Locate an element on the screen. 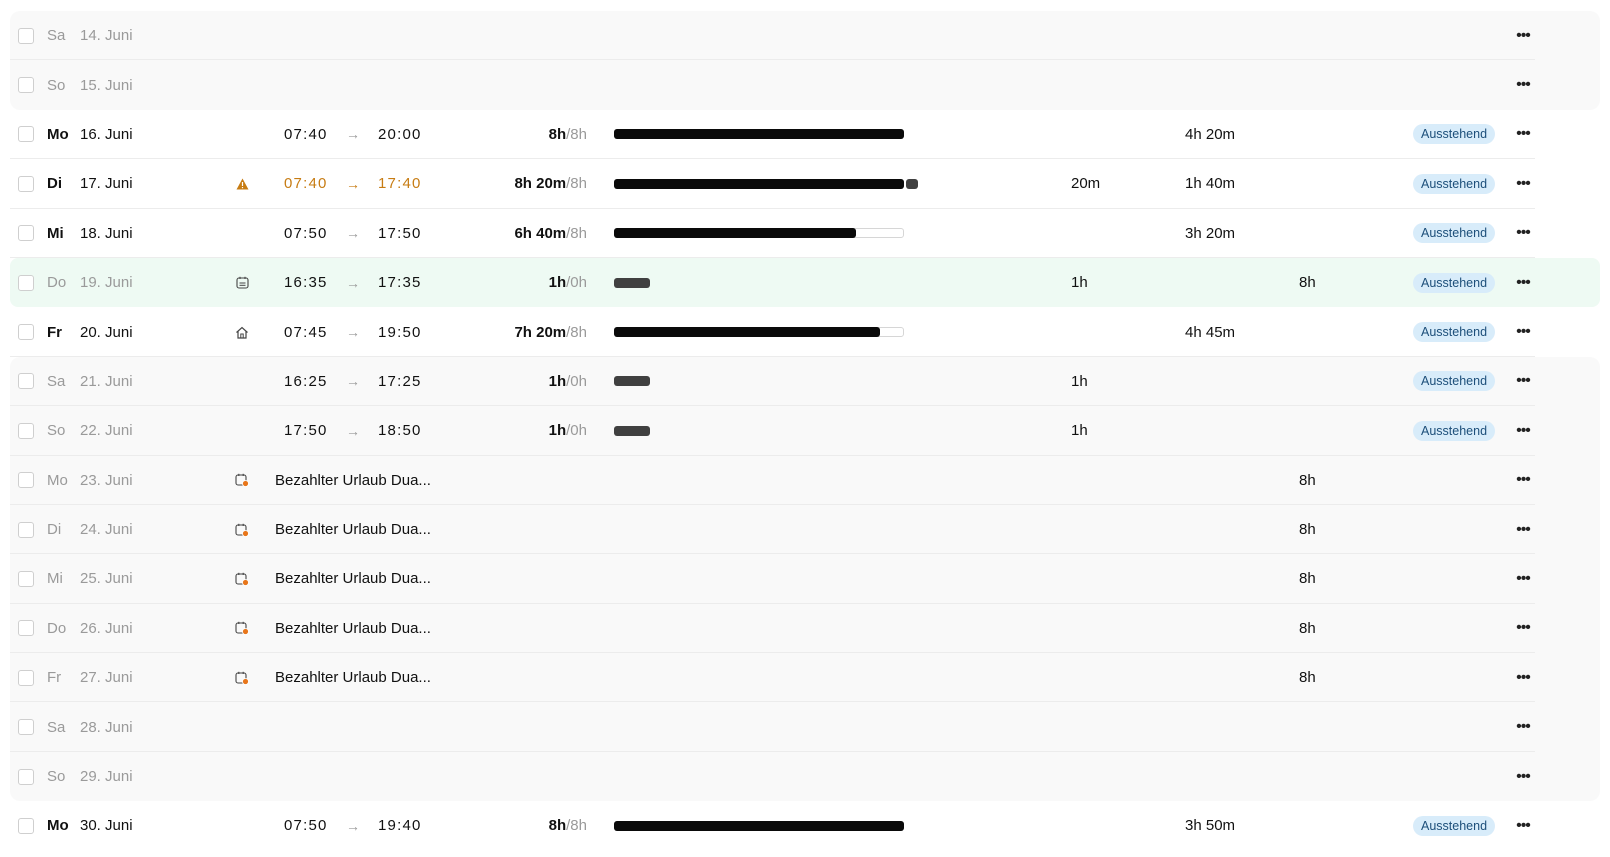  start-time: 07:45 is located at coordinates (306, 331).